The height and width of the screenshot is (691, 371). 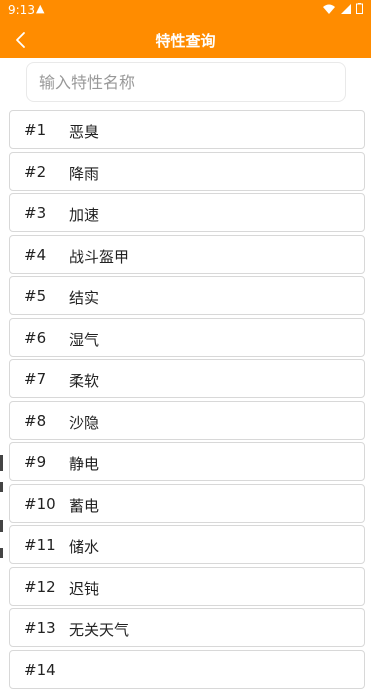 I want to click on battery-icon, so click(x=359, y=8).